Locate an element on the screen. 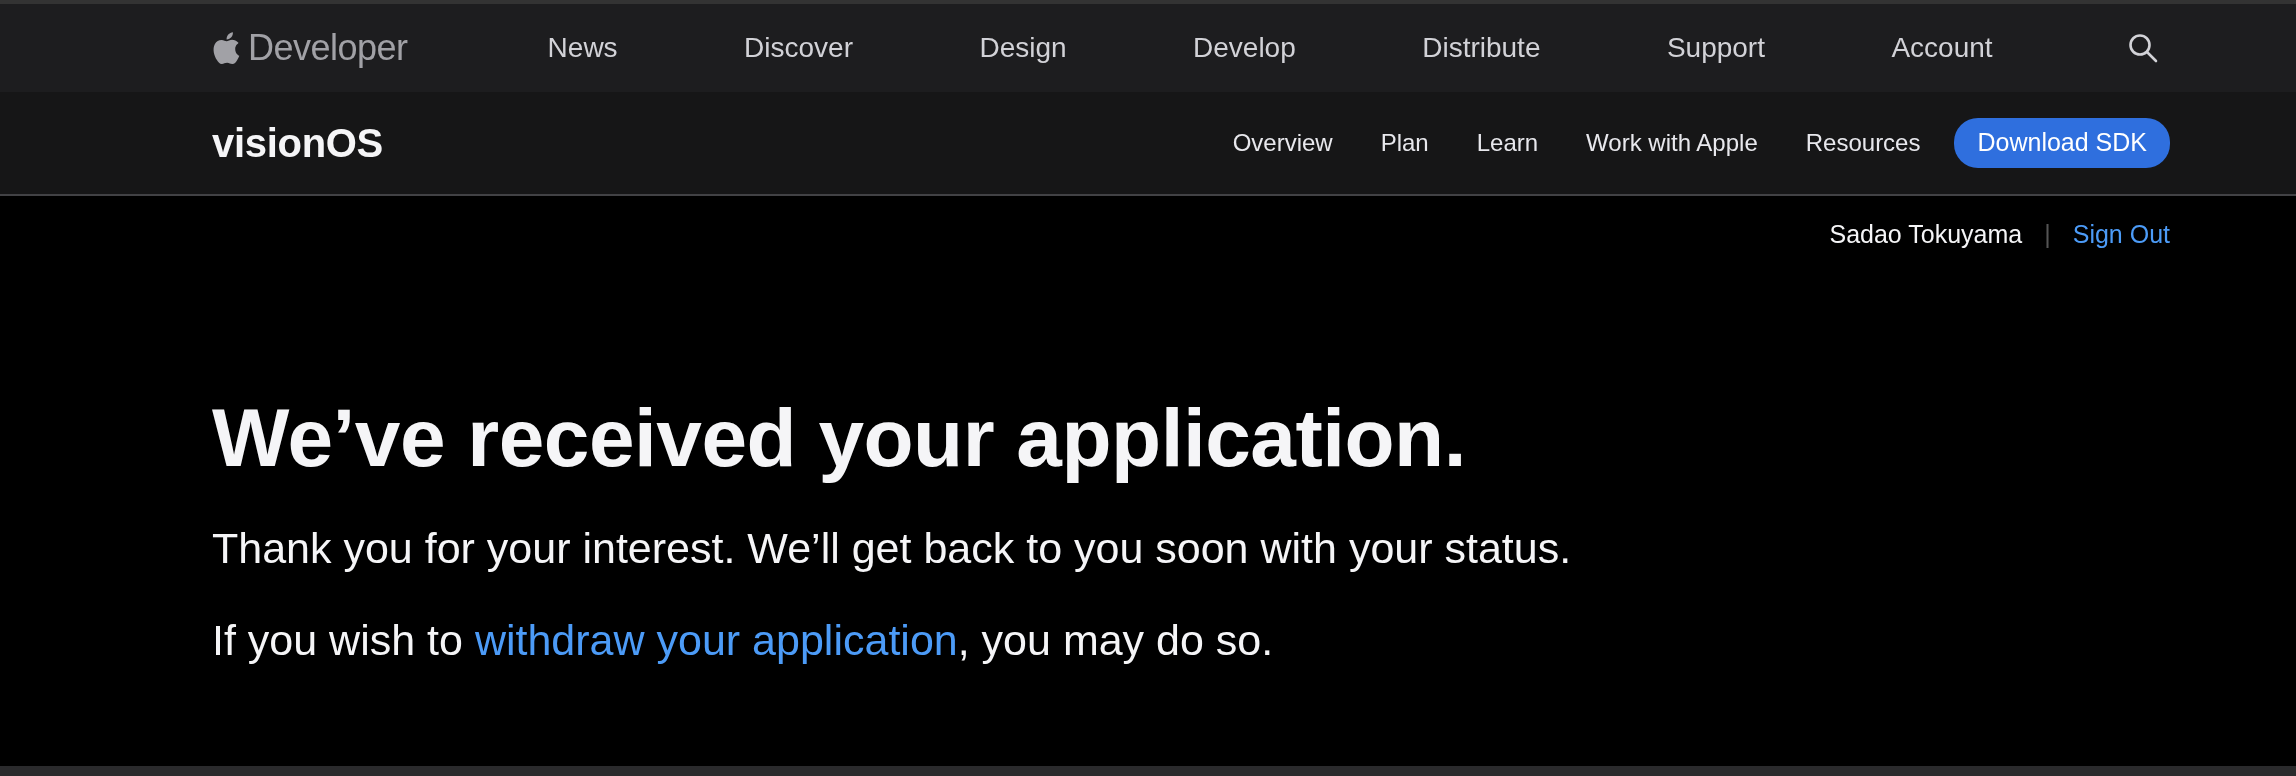 The image size is (2296, 776). nav-link: Design is located at coordinates (1023, 48).